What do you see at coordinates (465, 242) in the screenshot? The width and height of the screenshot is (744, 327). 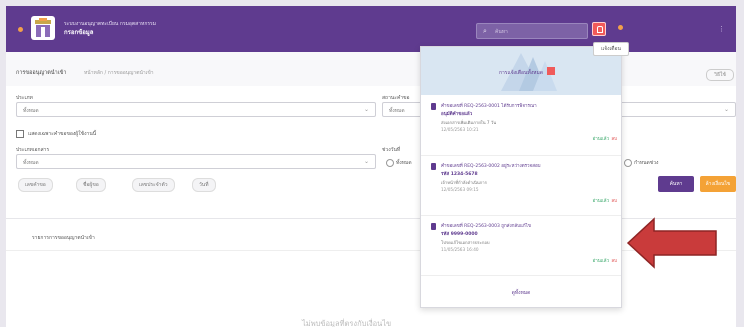 I see `notification-detail: โปรดแก้ไขเอกสารประกอบ` at bounding box center [465, 242].